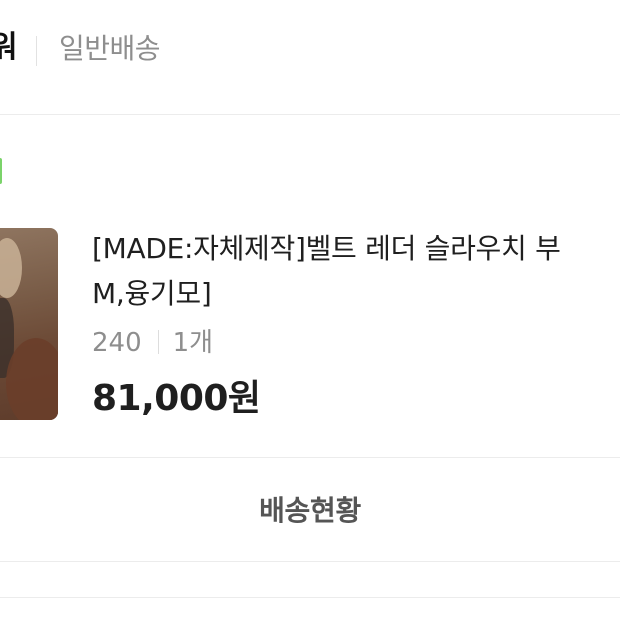  What do you see at coordinates (356, 271) in the screenshot?
I see `product-name: [MADE:자체제작]벨트 레더 슬라우치 부 M,융기모]` at bounding box center [356, 271].